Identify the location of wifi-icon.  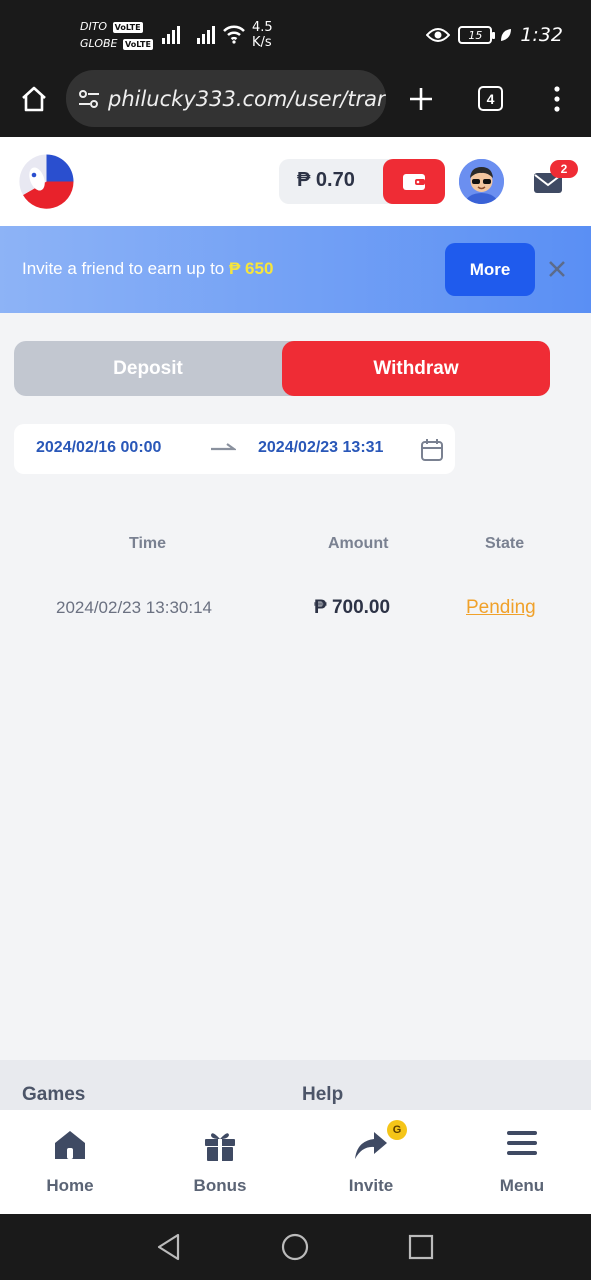
(234, 34).